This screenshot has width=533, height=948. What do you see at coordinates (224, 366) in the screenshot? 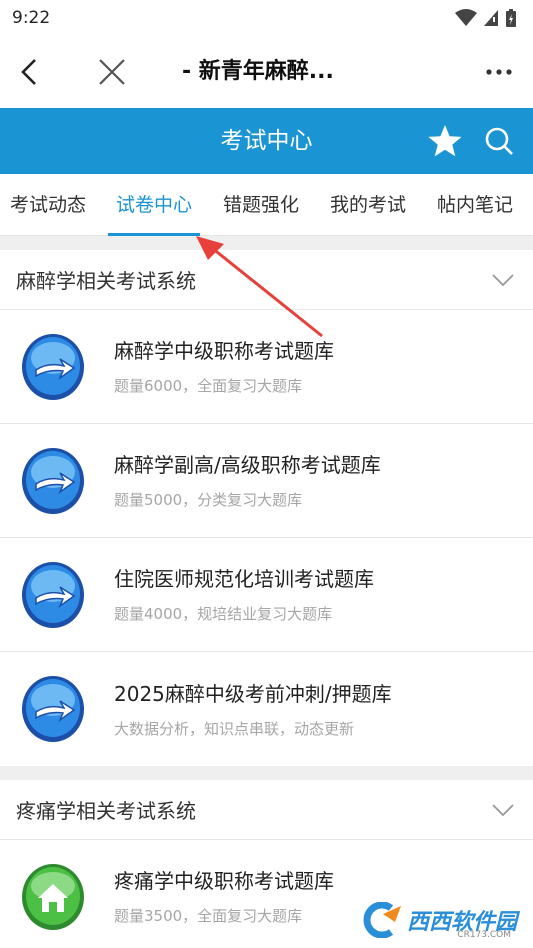
I see `item-text: 麻醉学中级职称考试题库 题量6000，全面复习大题库` at bounding box center [224, 366].